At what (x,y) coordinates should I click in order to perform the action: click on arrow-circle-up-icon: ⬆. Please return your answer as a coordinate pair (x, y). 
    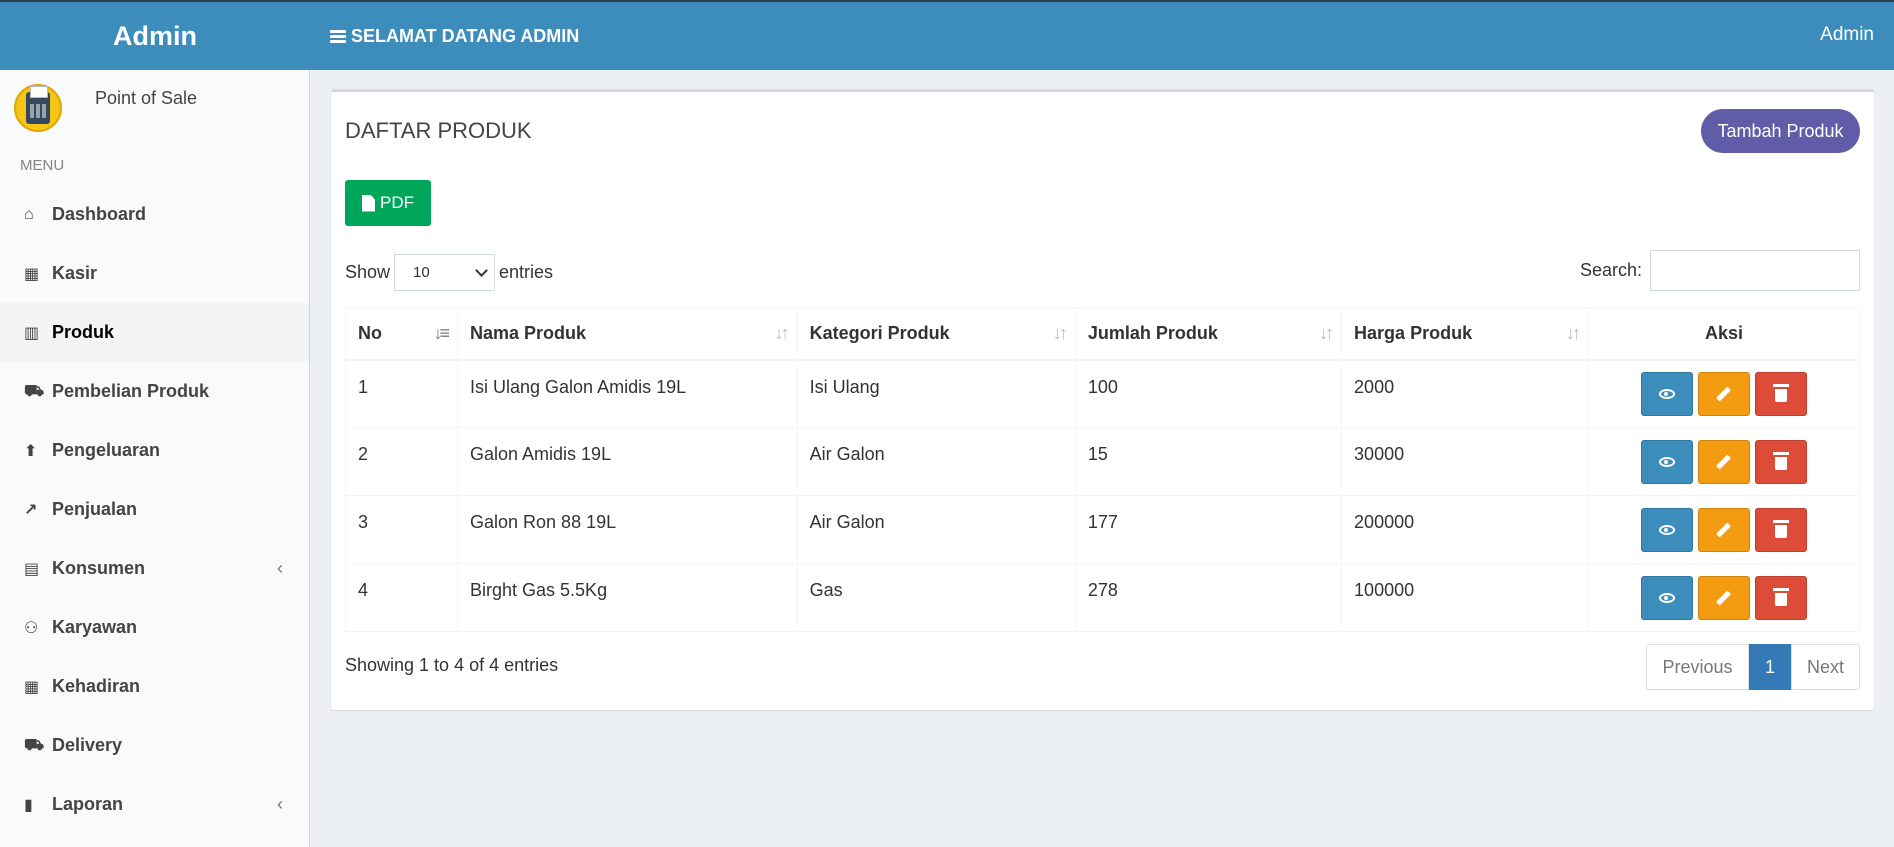
    Looking at the image, I should click on (31, 451).